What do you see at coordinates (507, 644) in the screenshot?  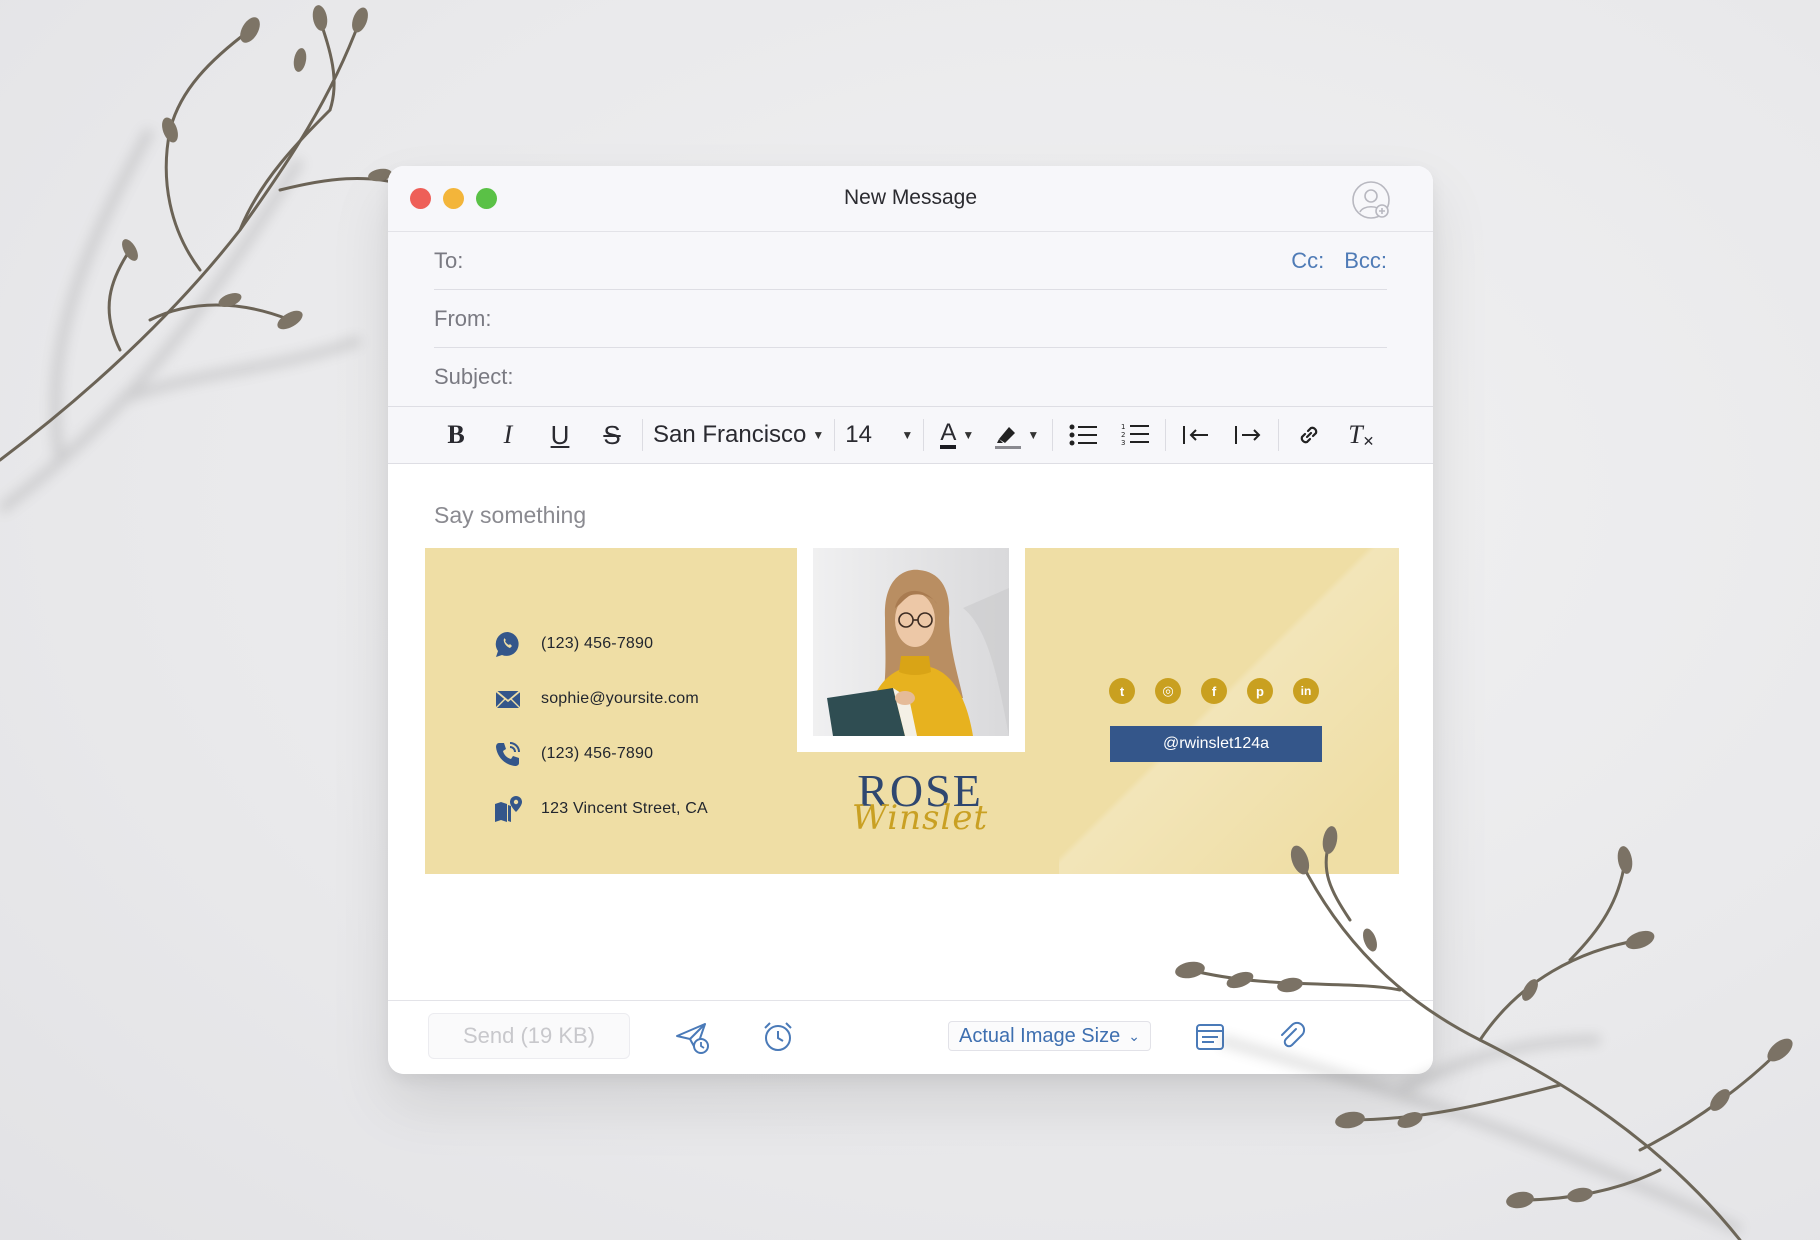 I see `whatsapp-icon` at bounding box center [507, 644].